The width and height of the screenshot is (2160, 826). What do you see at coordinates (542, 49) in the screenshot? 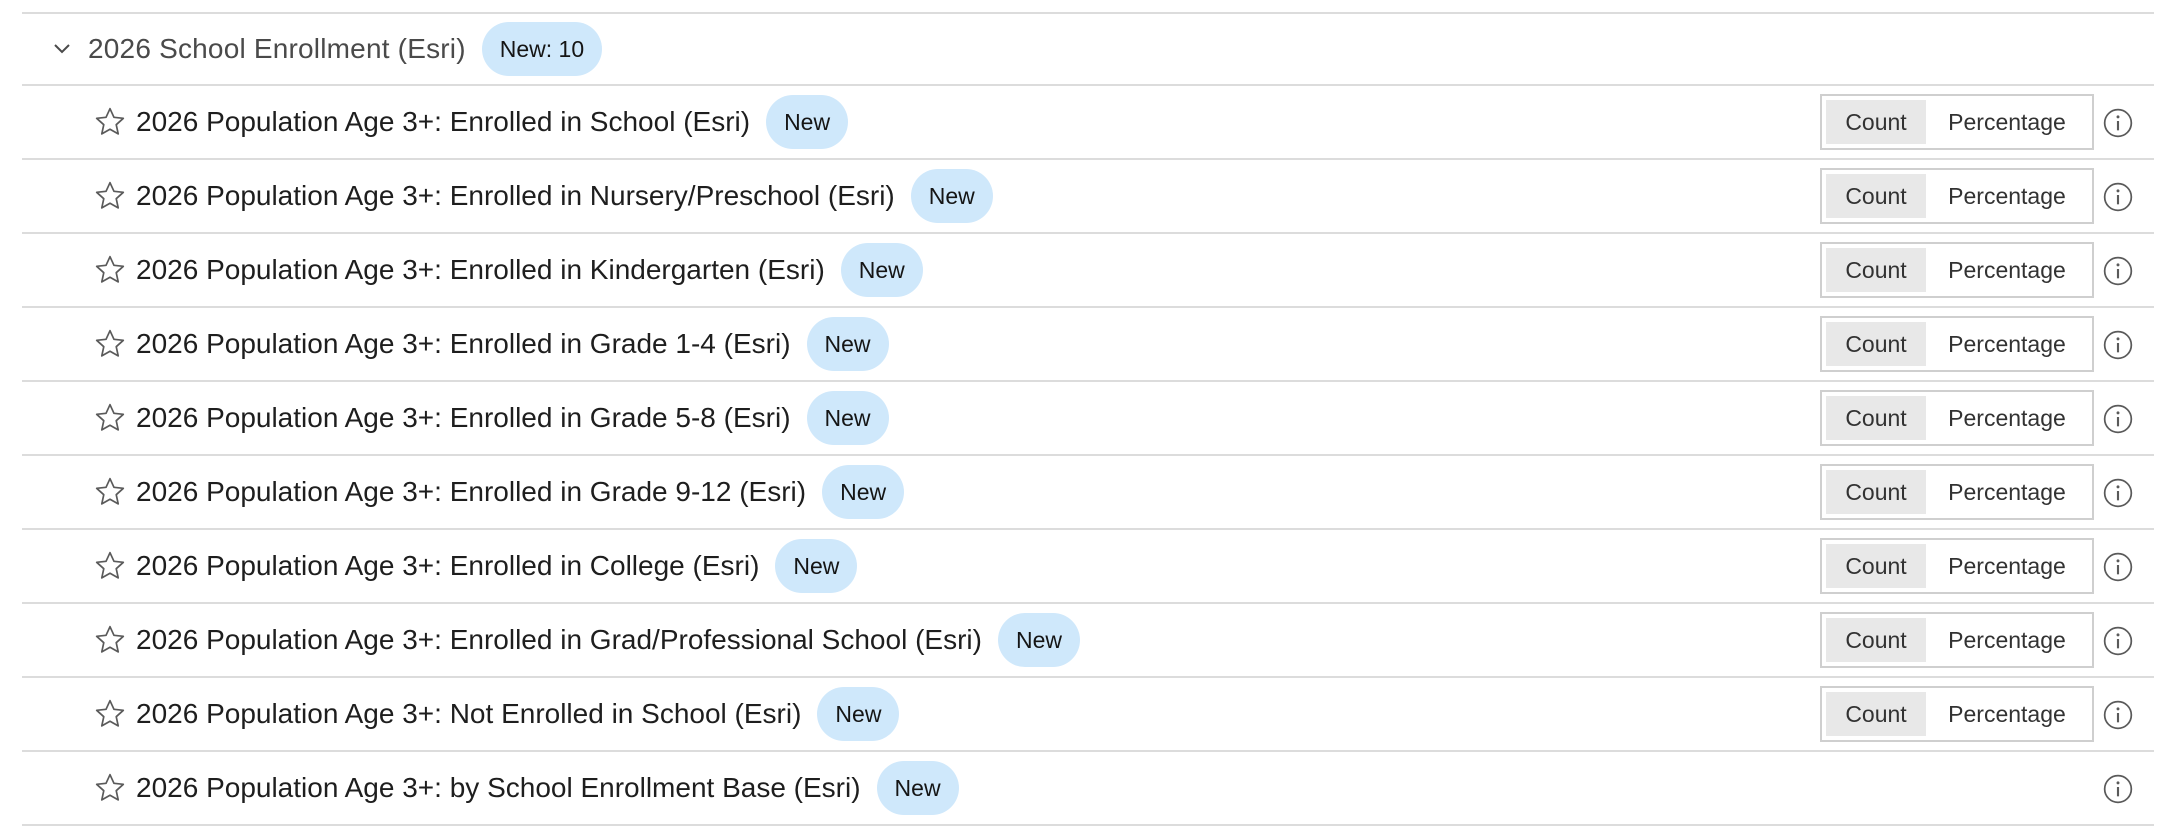
I see `new-count-badge: New: 10` at bounding box center [542, 49].